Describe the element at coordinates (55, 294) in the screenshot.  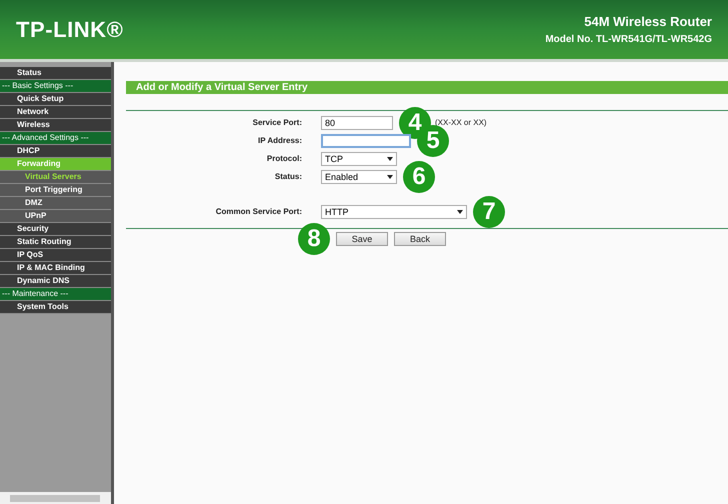
I see `sidebar-section-header: --- Maintenance ---` at that location.